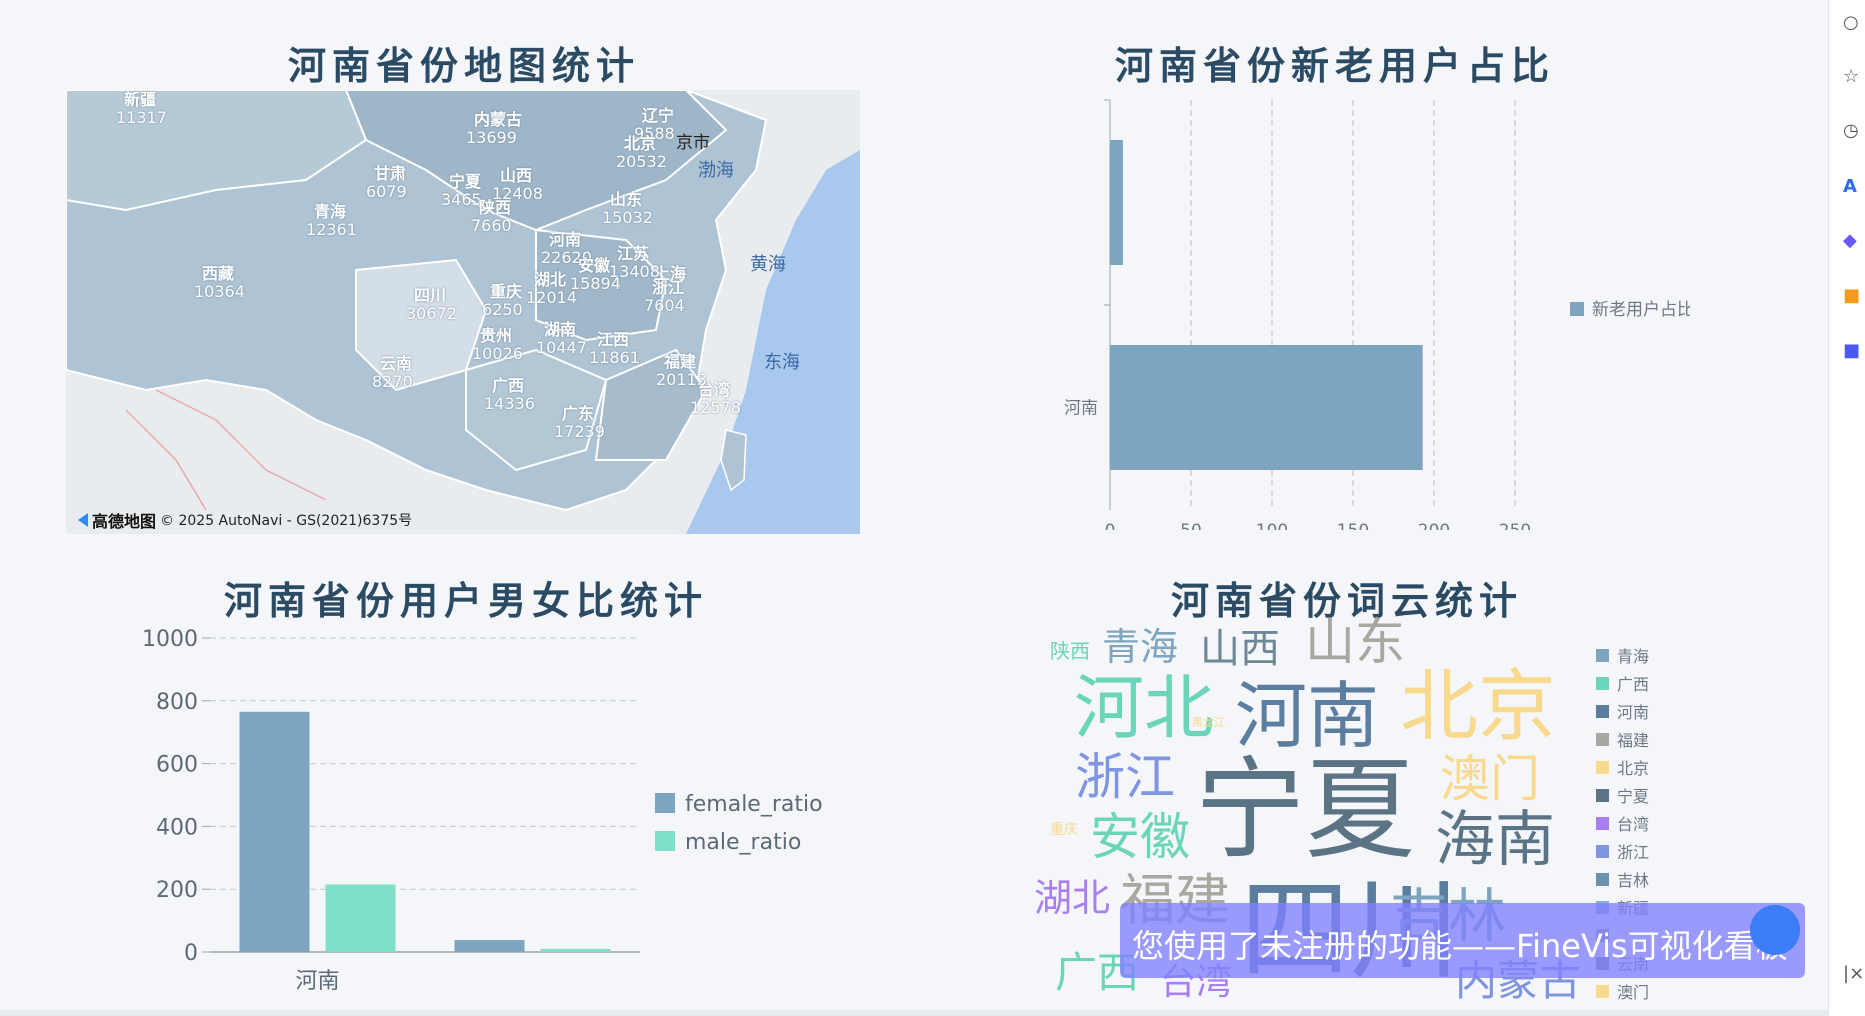  What do you see at coordinates (1495, 840) in the screenshot?
I see `word-cloud-word: 海南` at bounding box center [1495, 840].